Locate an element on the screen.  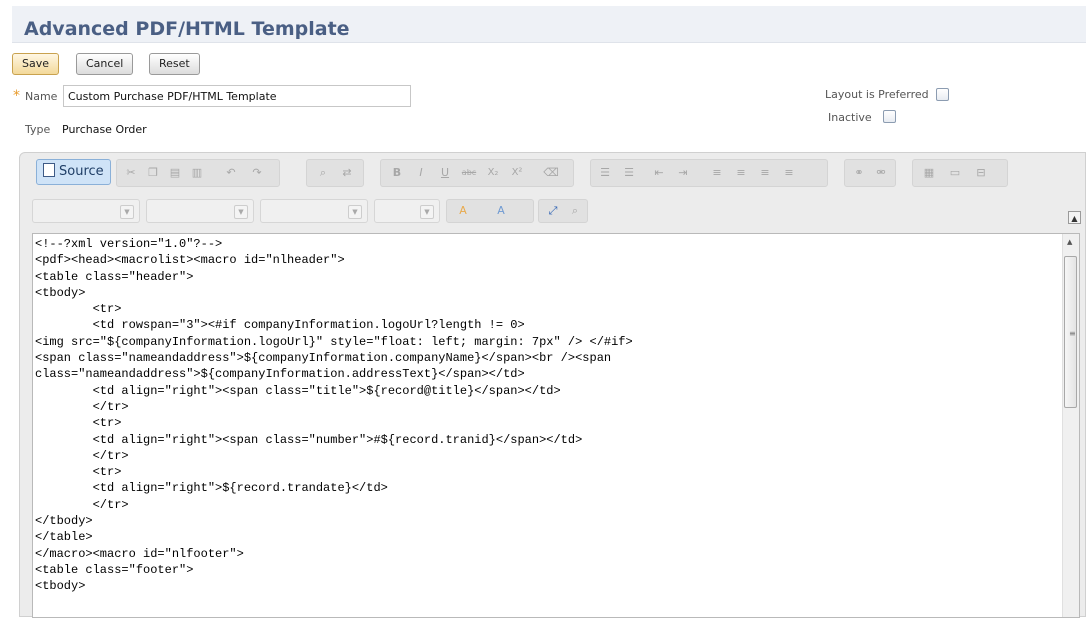
page-header: Advanced PDF/HTML Template is located at coordinates (549, 24).